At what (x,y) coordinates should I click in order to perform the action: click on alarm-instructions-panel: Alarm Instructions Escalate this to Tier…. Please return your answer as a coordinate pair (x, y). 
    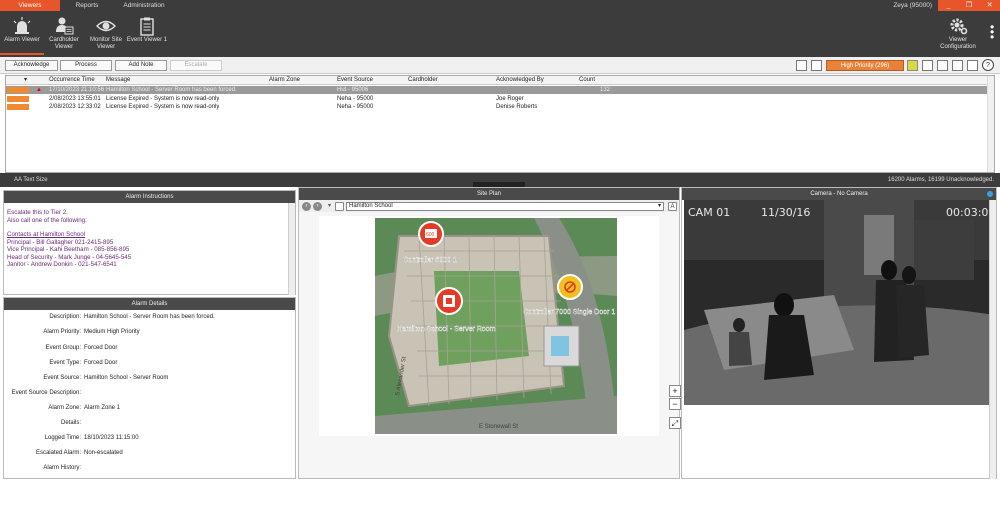
    Looking at the image, I should click on (149, 242).